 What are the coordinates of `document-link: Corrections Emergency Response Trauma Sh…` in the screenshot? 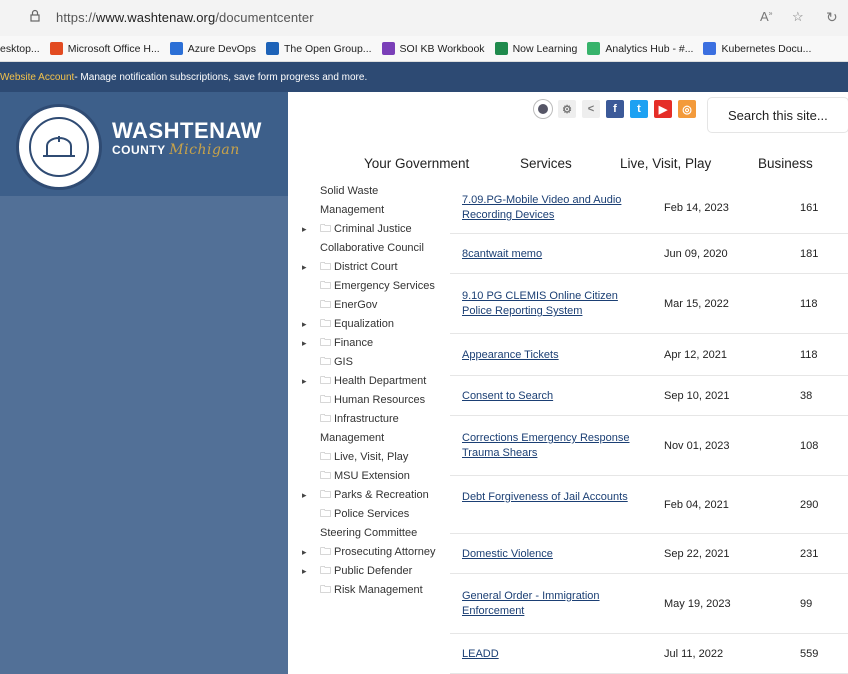 It's located at (552, 446).